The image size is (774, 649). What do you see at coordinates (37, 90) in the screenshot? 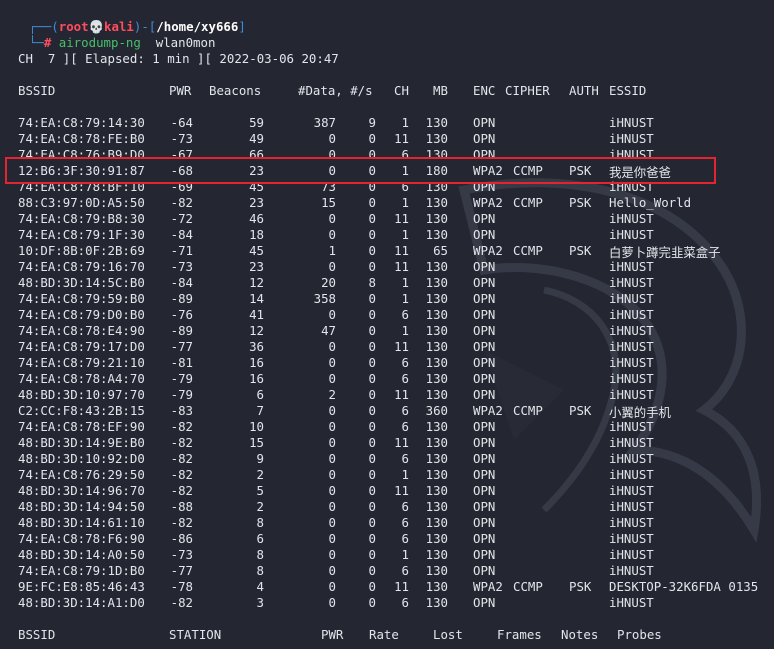
I see `ap-header-cell: BSSID` at bounding box center [37, 90].